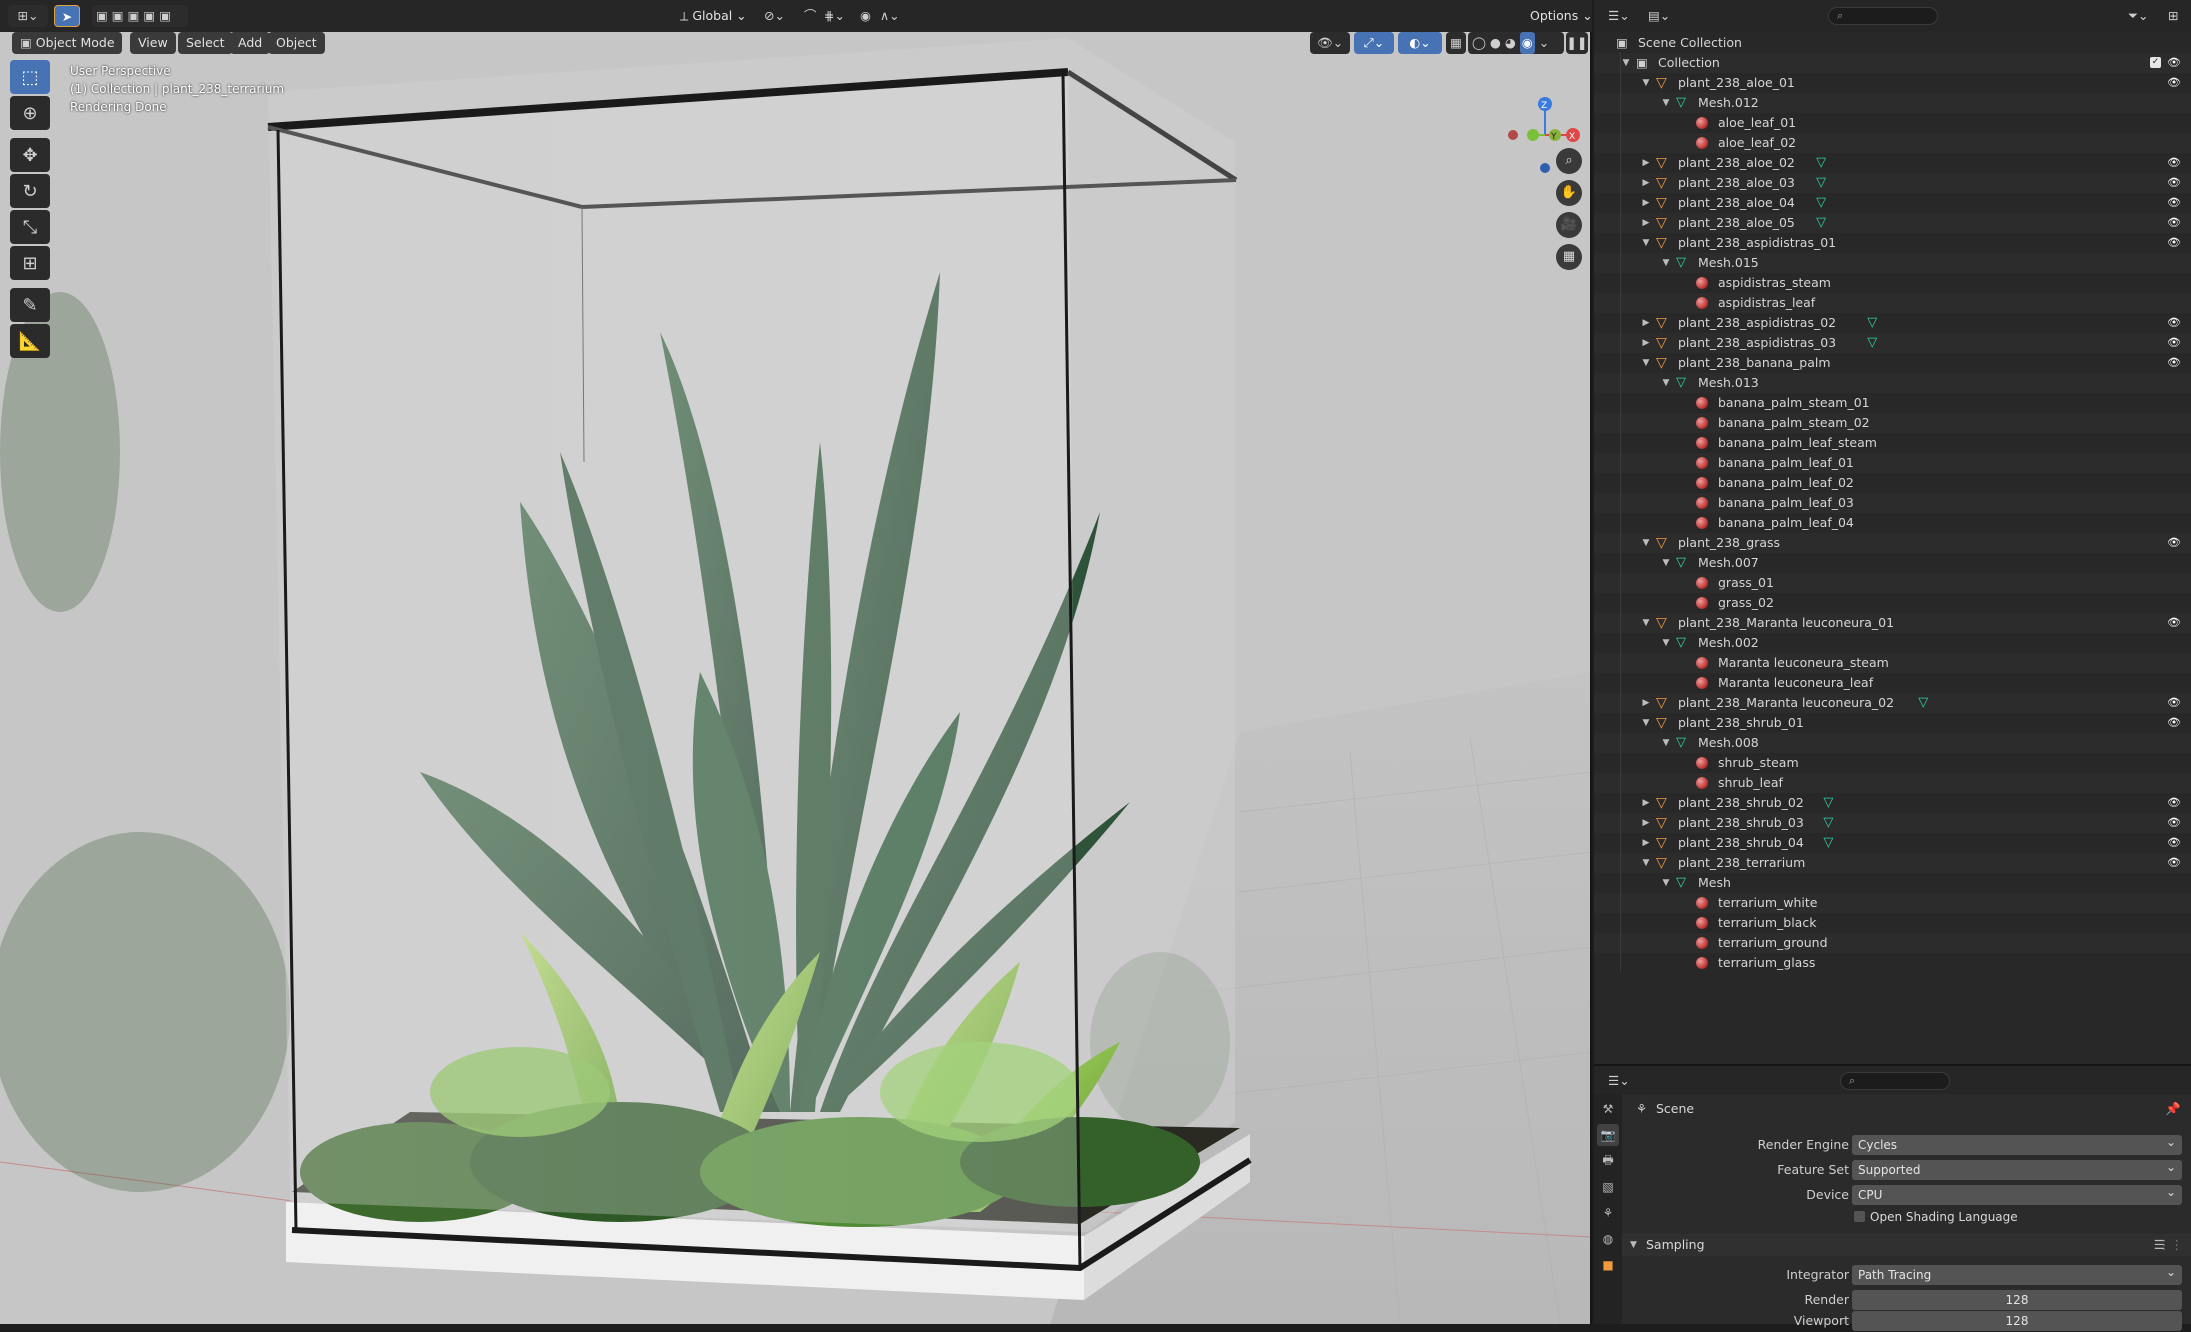  Describe the element at coordinates (774, 16) in the screenshot. I see `pivot-point-dropdown: ⊘⌄` at that location.